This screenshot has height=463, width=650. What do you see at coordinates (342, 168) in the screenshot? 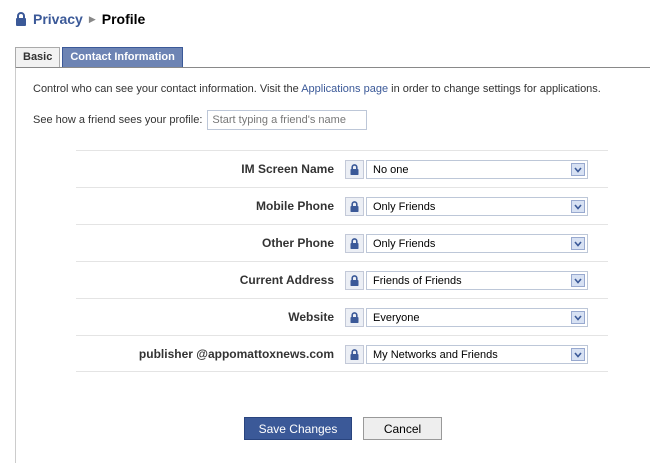
I see `setting-row-im-screen-name: IM Screen Name No one` at bounding box center [342, 168].